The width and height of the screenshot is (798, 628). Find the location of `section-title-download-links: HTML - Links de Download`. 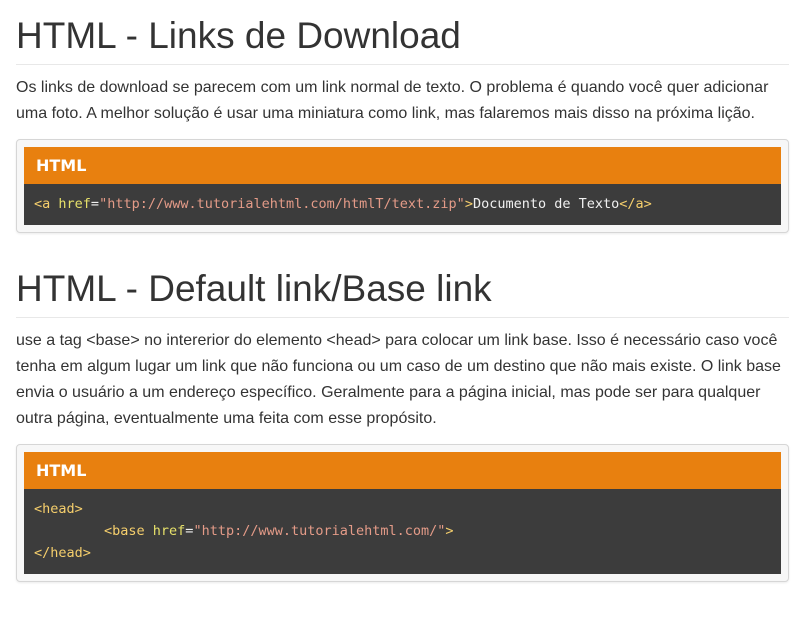

section-title-download-links: HTML - Links de Download is located at coordinates (402, 39).